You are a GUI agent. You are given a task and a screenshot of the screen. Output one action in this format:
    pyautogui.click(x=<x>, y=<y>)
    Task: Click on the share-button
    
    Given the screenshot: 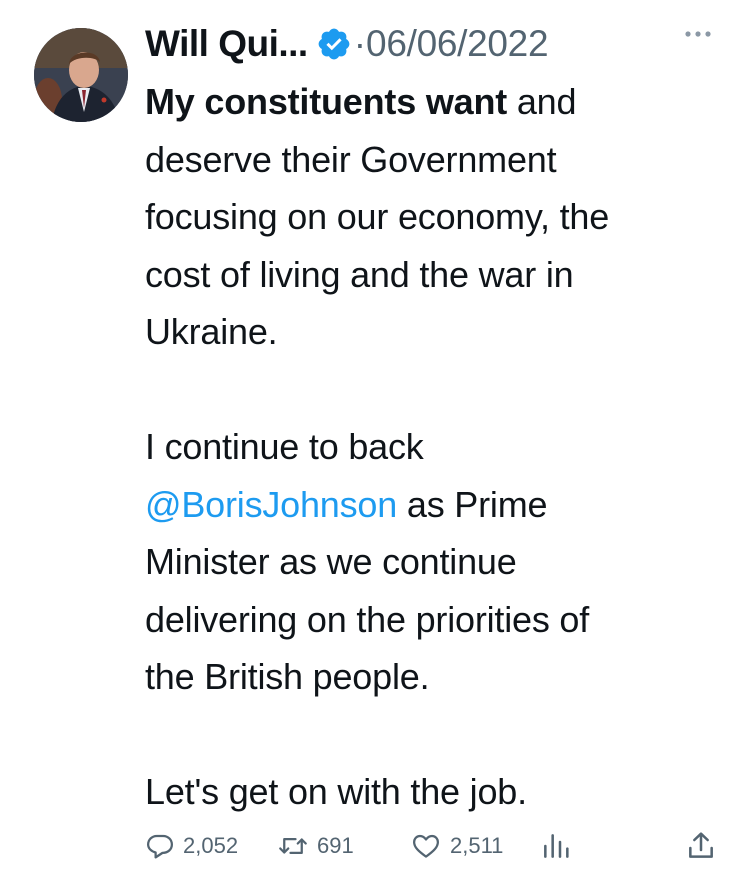 What is the action you would take?
    pyautogui.click(x=701, y=846)
    